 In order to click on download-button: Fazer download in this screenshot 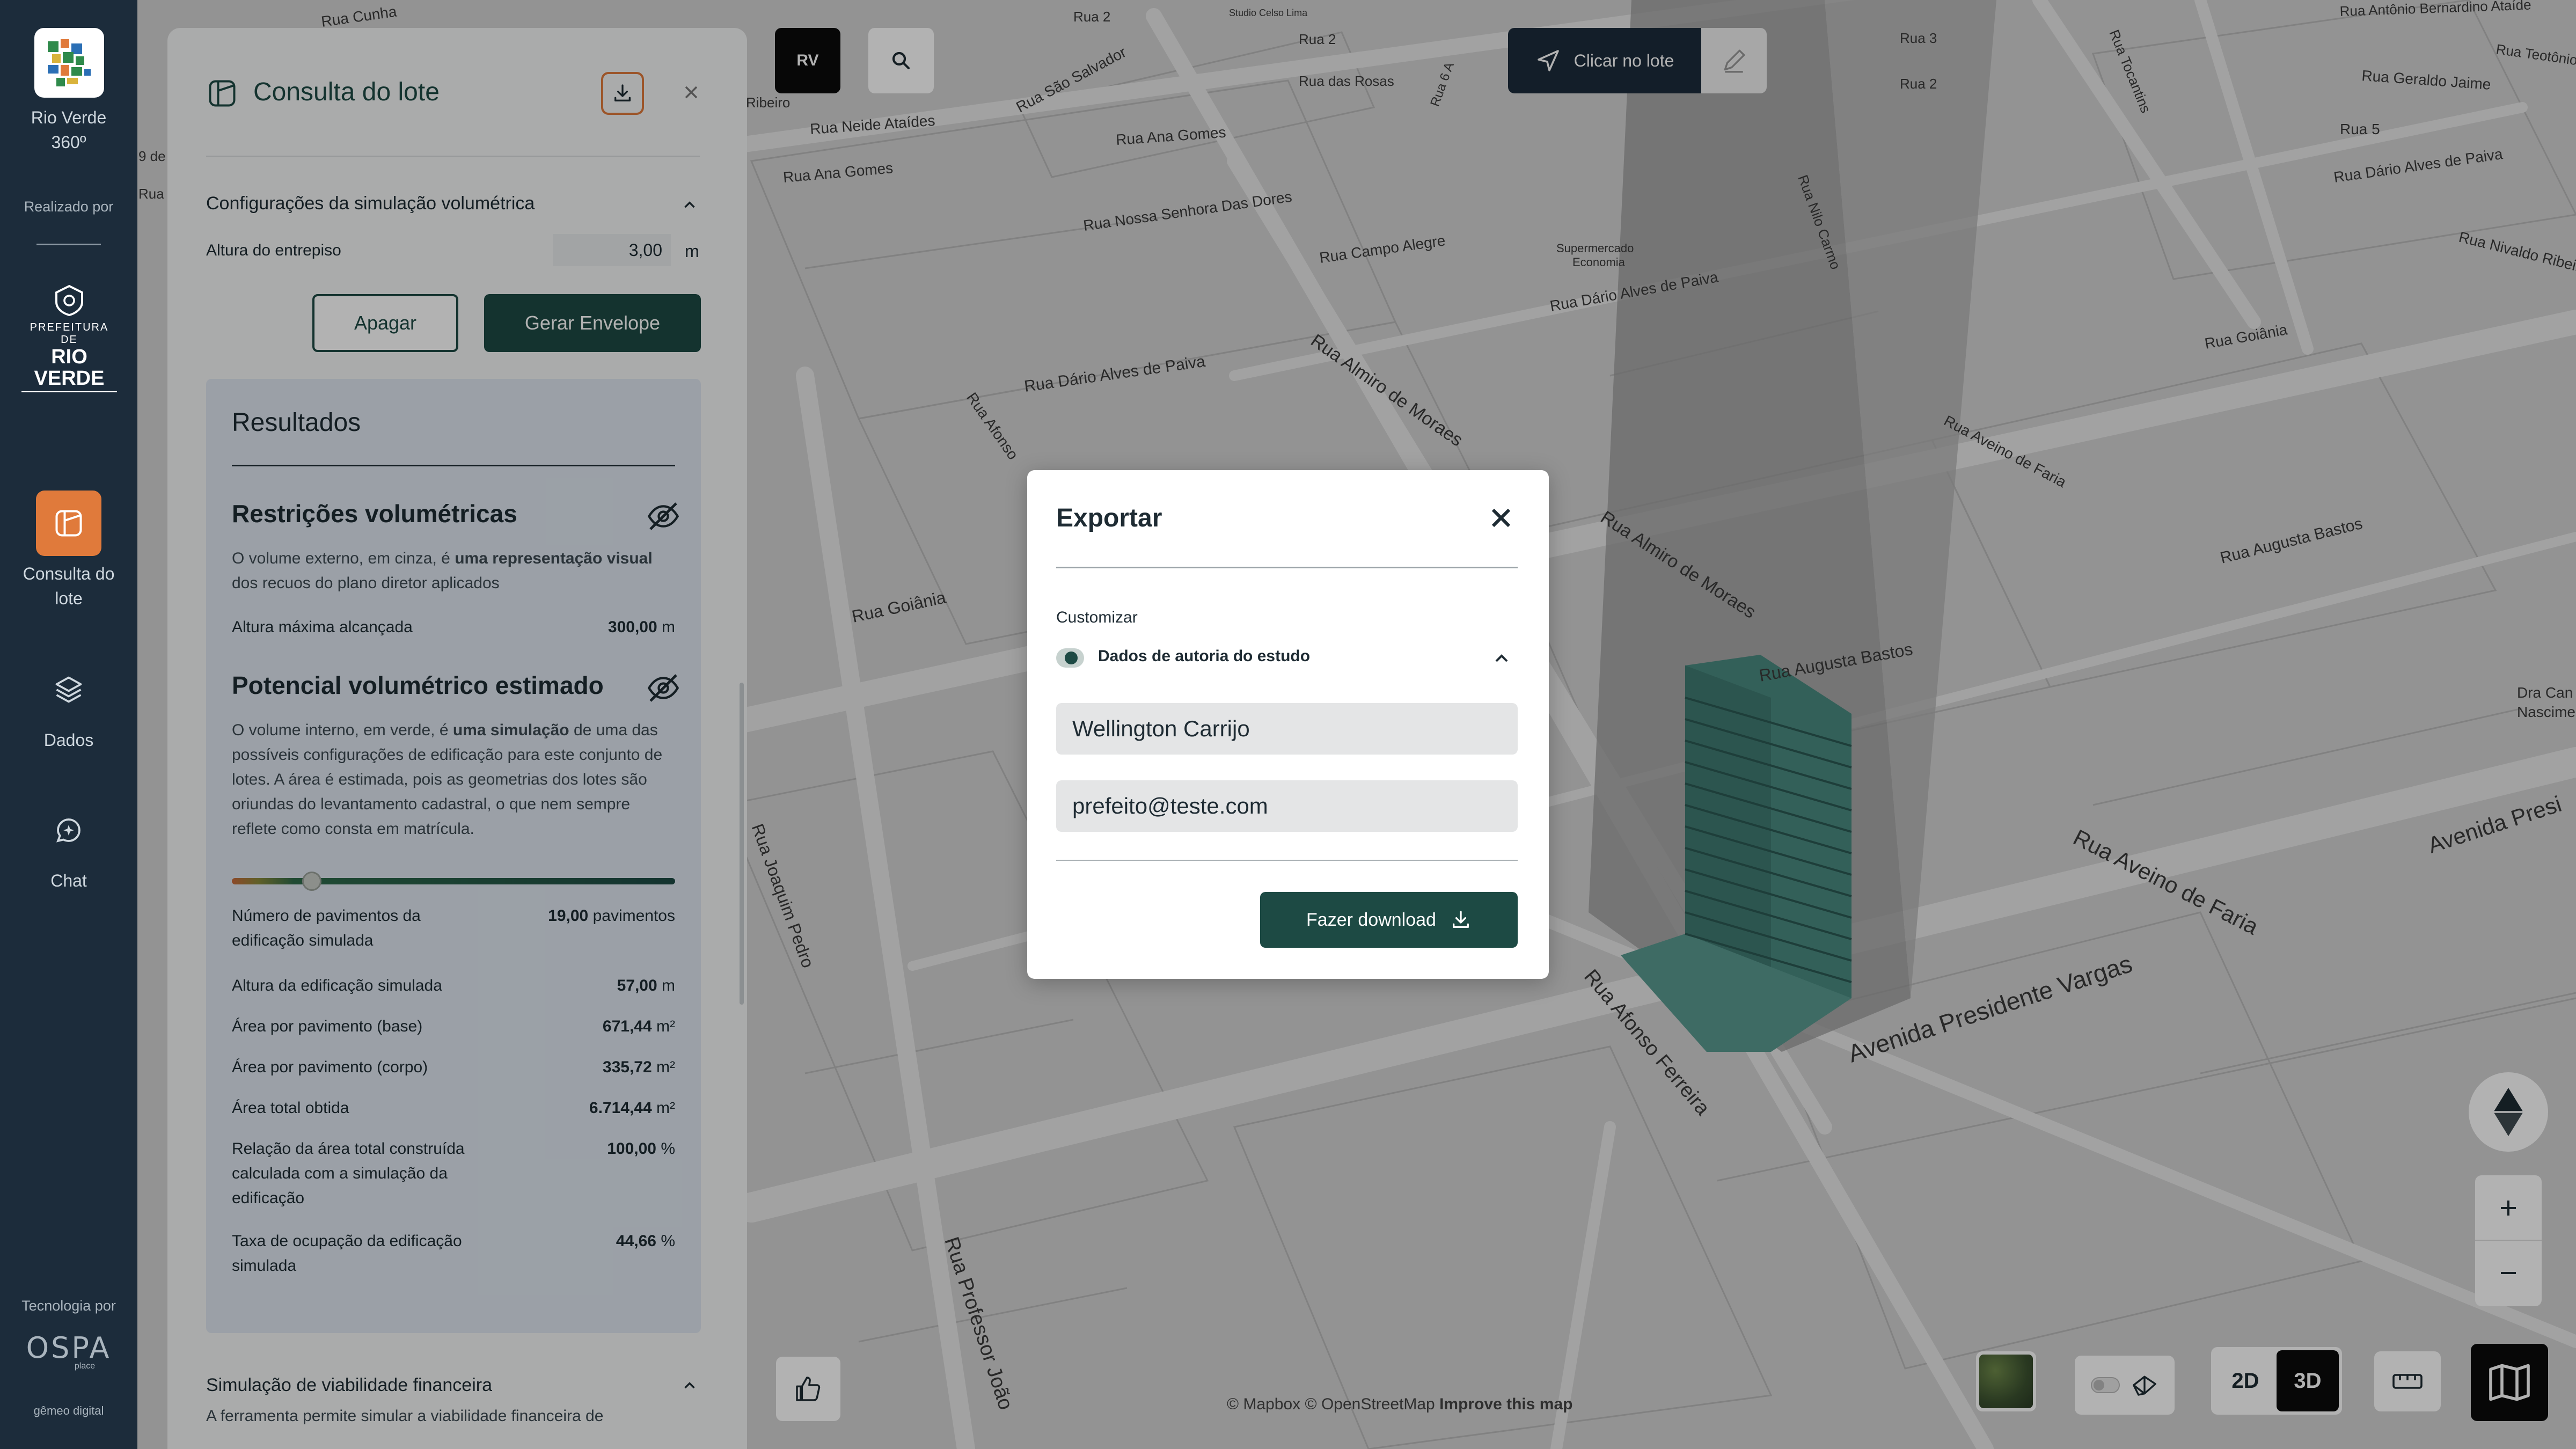, I will do `click(1389, 920)`.